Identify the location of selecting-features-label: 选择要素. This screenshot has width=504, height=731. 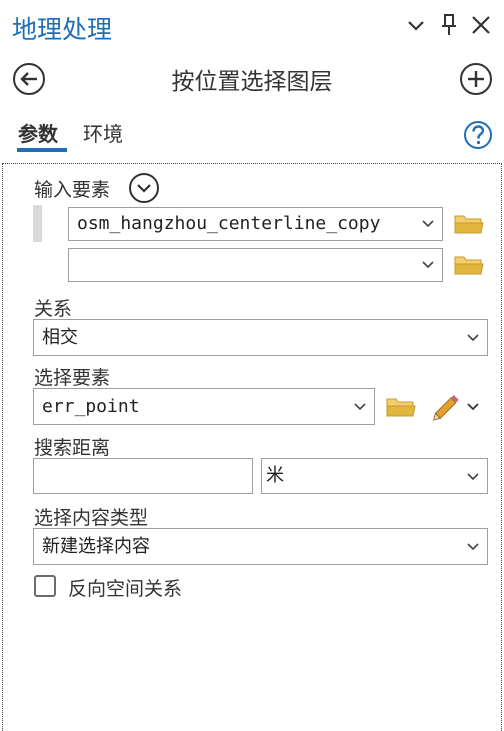
(72, 378).